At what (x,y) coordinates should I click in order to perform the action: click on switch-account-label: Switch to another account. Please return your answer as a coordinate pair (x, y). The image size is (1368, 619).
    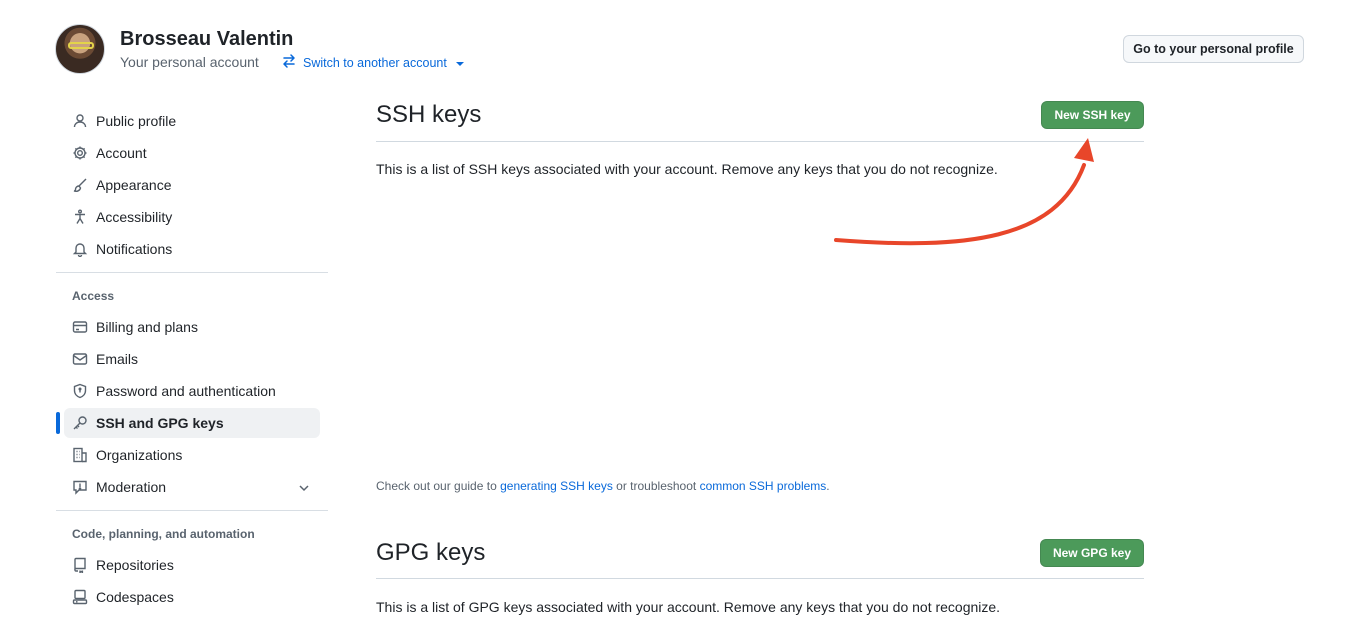
    Looking at the image, I should click on (375, 62).